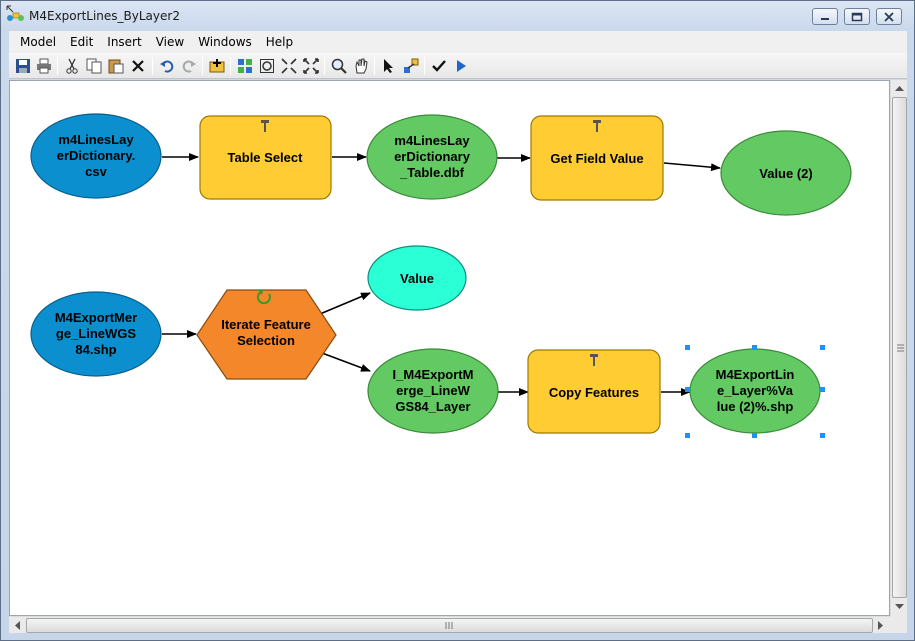 Image resolution: width=915 pixels, height=641 pixels. I want to click on node-label-line: erge_LineW, so click(433, 390).